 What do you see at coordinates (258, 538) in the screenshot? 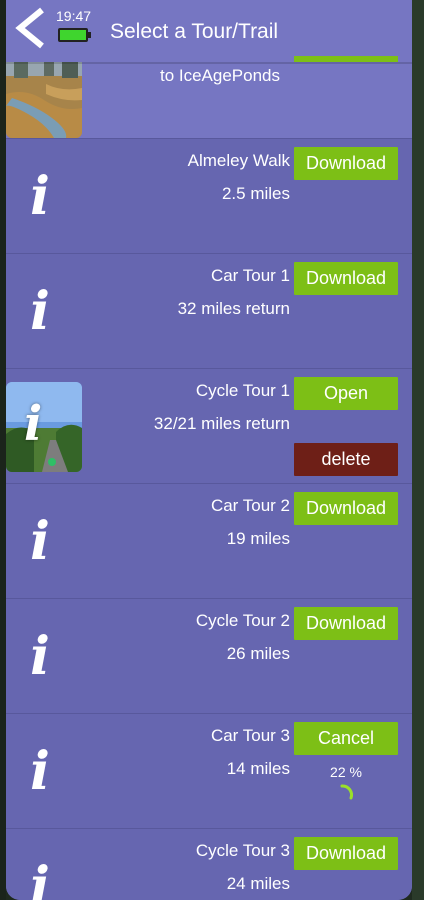
I see `tour-distance: 19 miles` at bounding box center [258, 538].